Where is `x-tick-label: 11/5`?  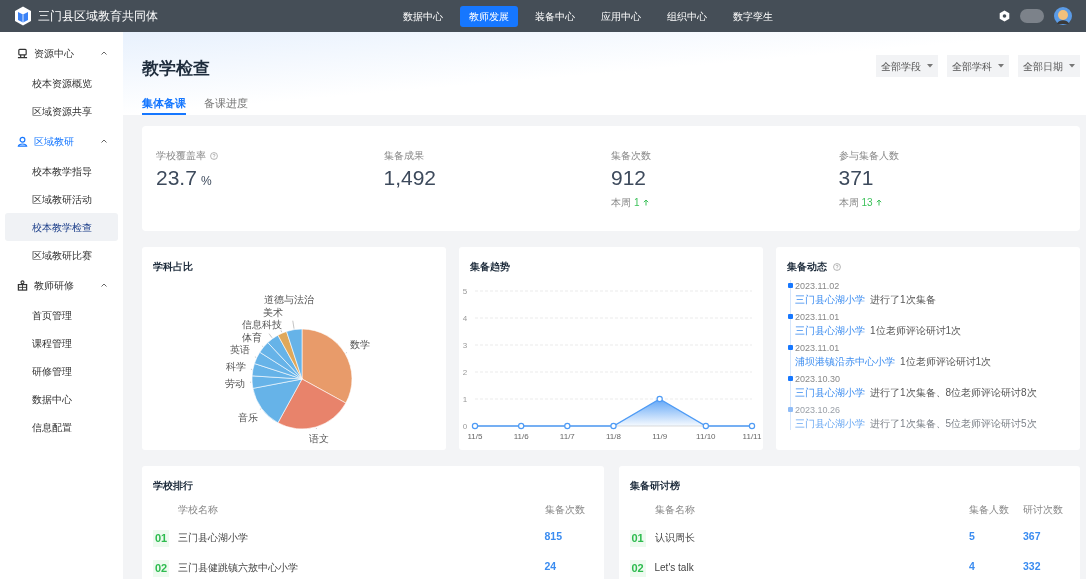 x-tick-label: 11/5 is located at coordinates (475, 436).